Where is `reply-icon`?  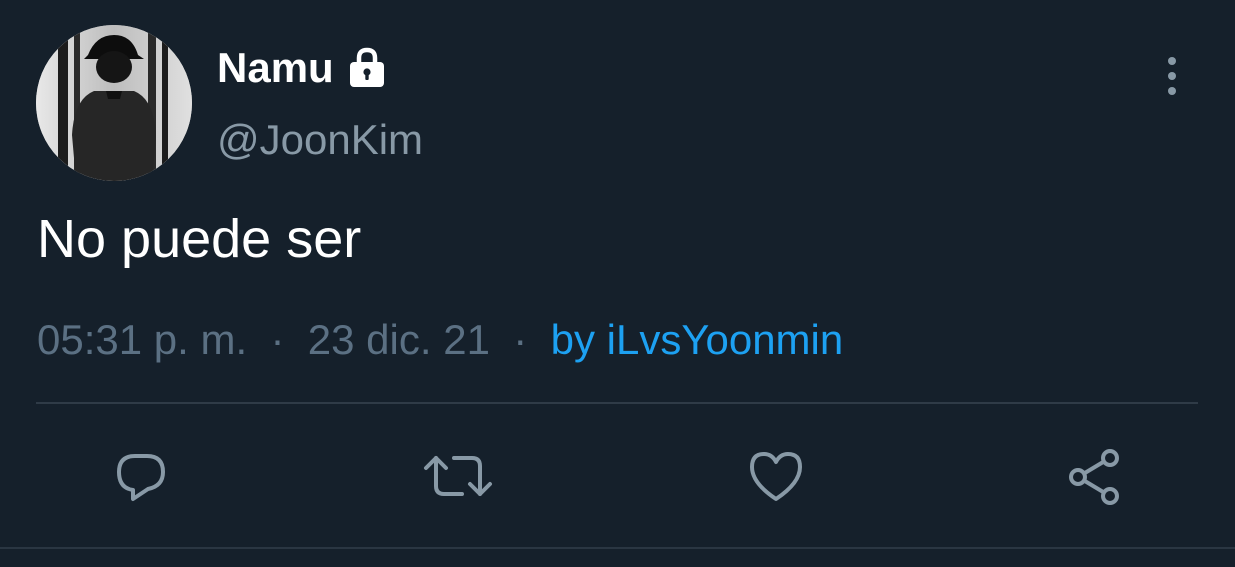 reply-icon is located at coordinates (141, 477).